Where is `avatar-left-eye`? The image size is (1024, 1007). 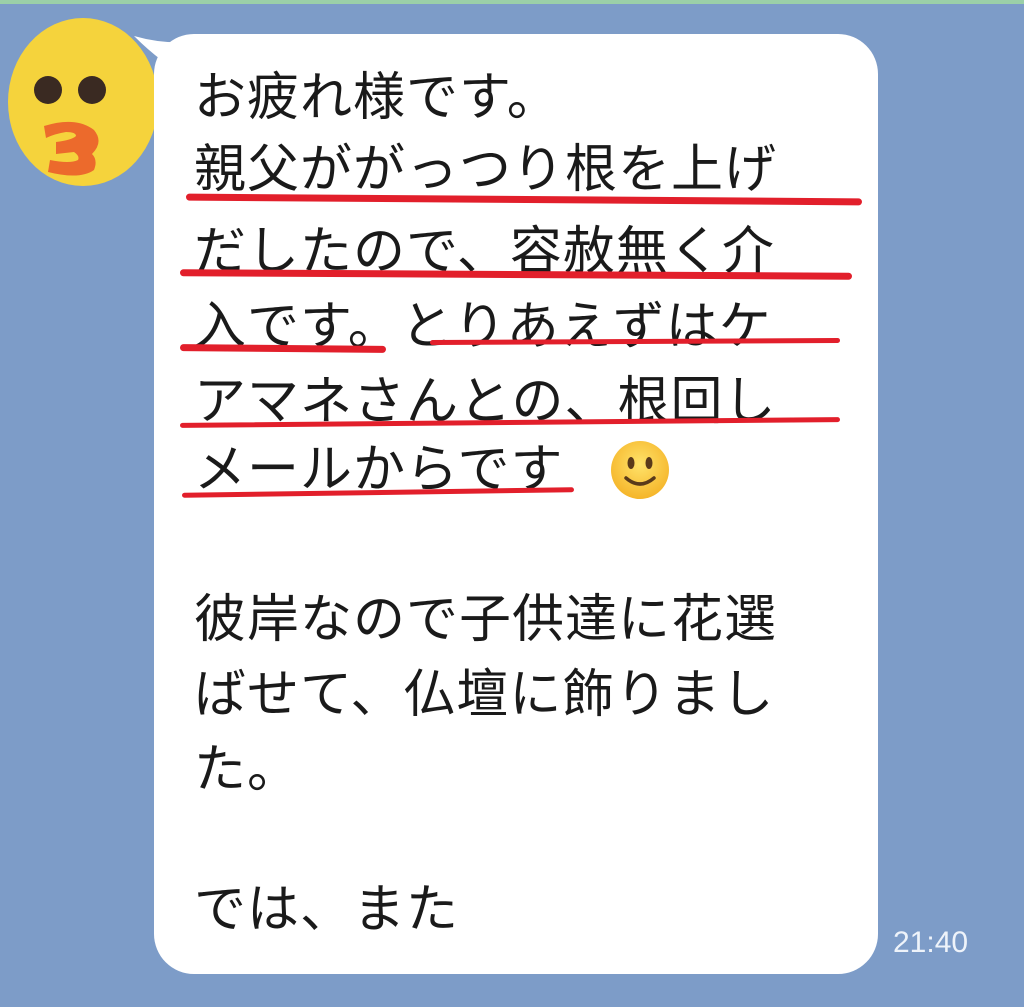
avatar-left-eye is located at coordinates (48, 90).